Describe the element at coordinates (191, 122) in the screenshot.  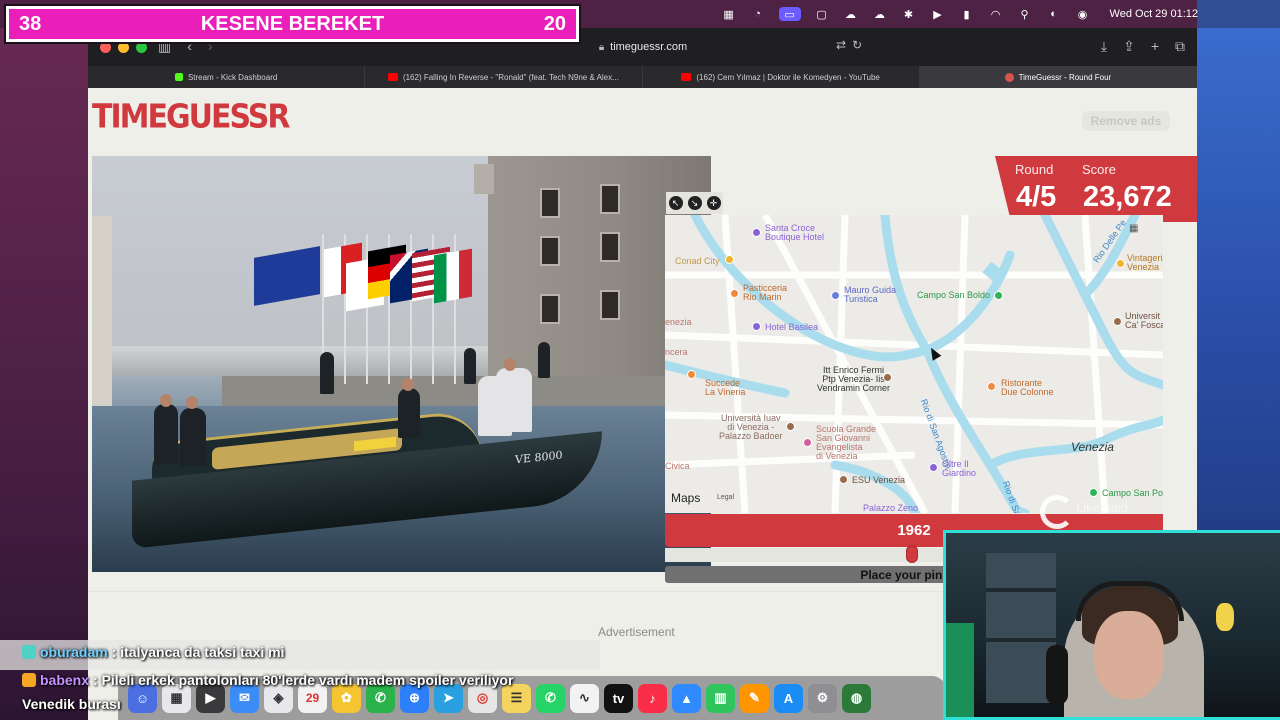
I see `timeguessr-logo: TIMEGUESSR` at that location.